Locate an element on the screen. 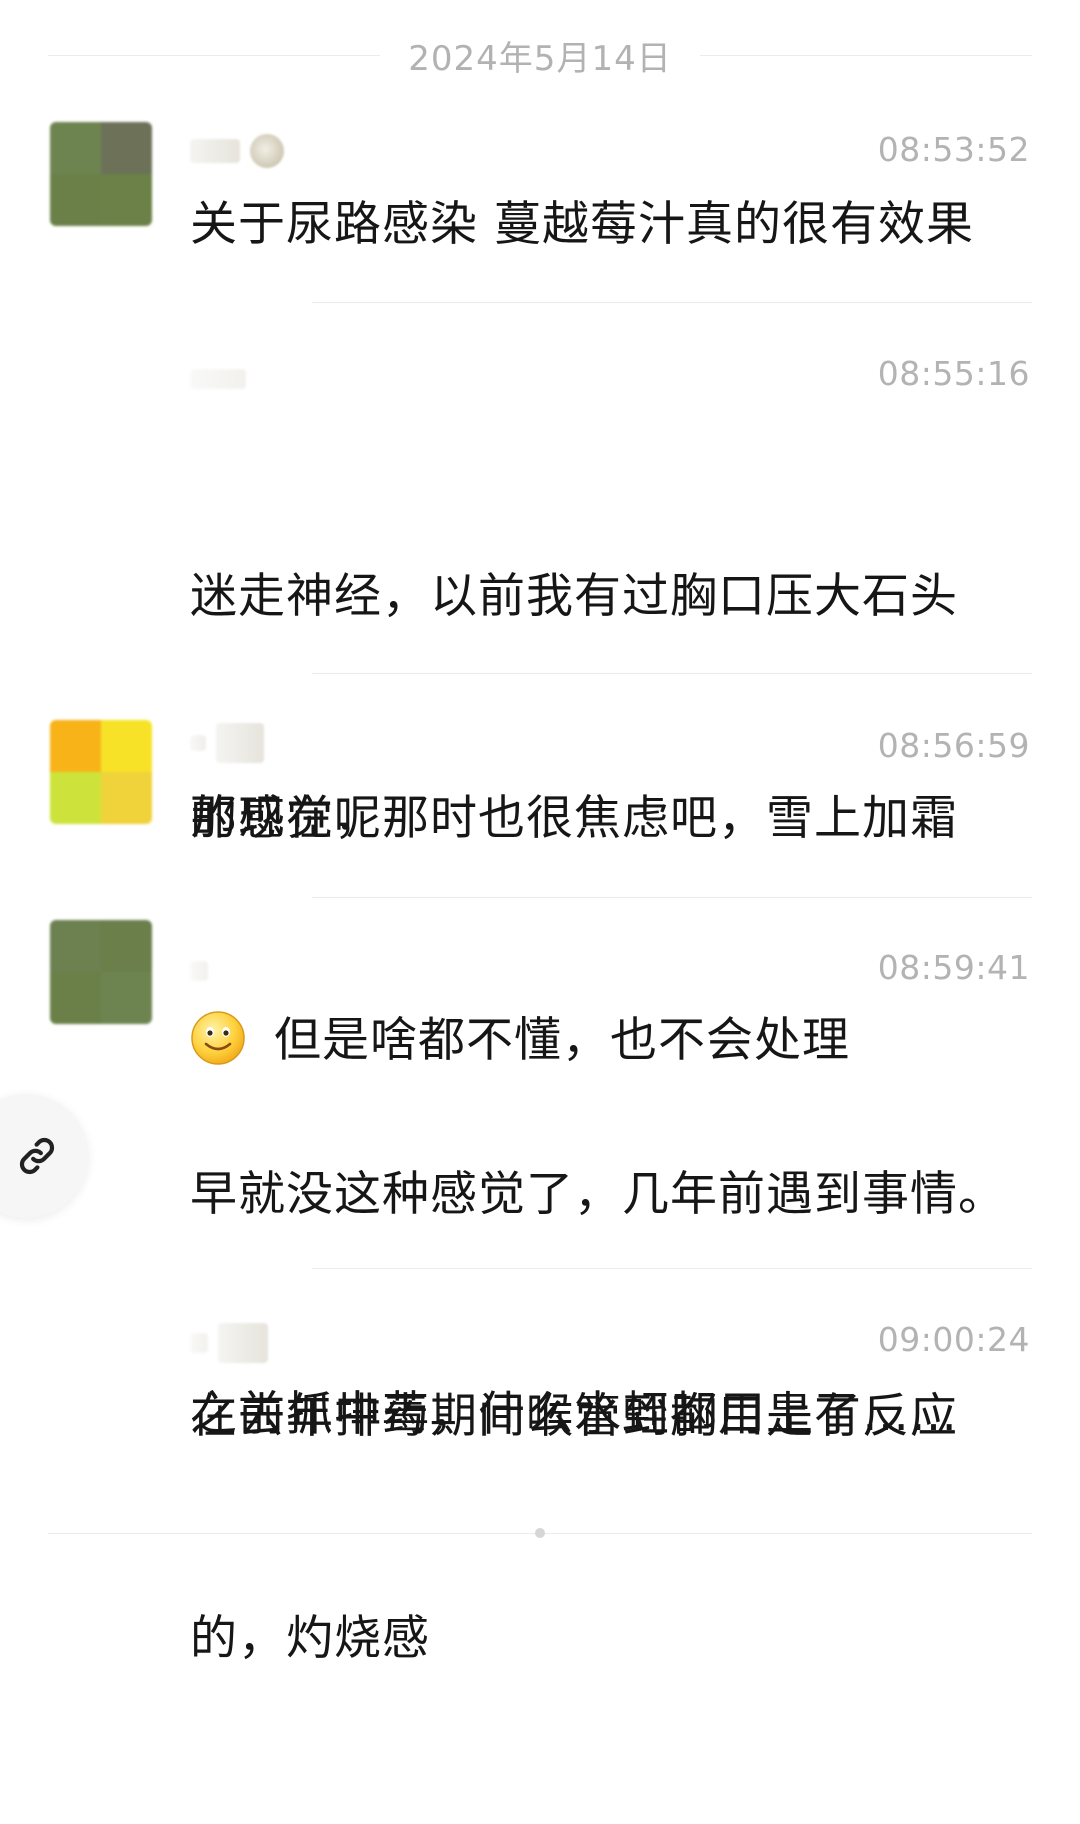 This screenshot has width=1080, height=1824. message-time: 09:00:24 is located at coordinates (953, 1339).